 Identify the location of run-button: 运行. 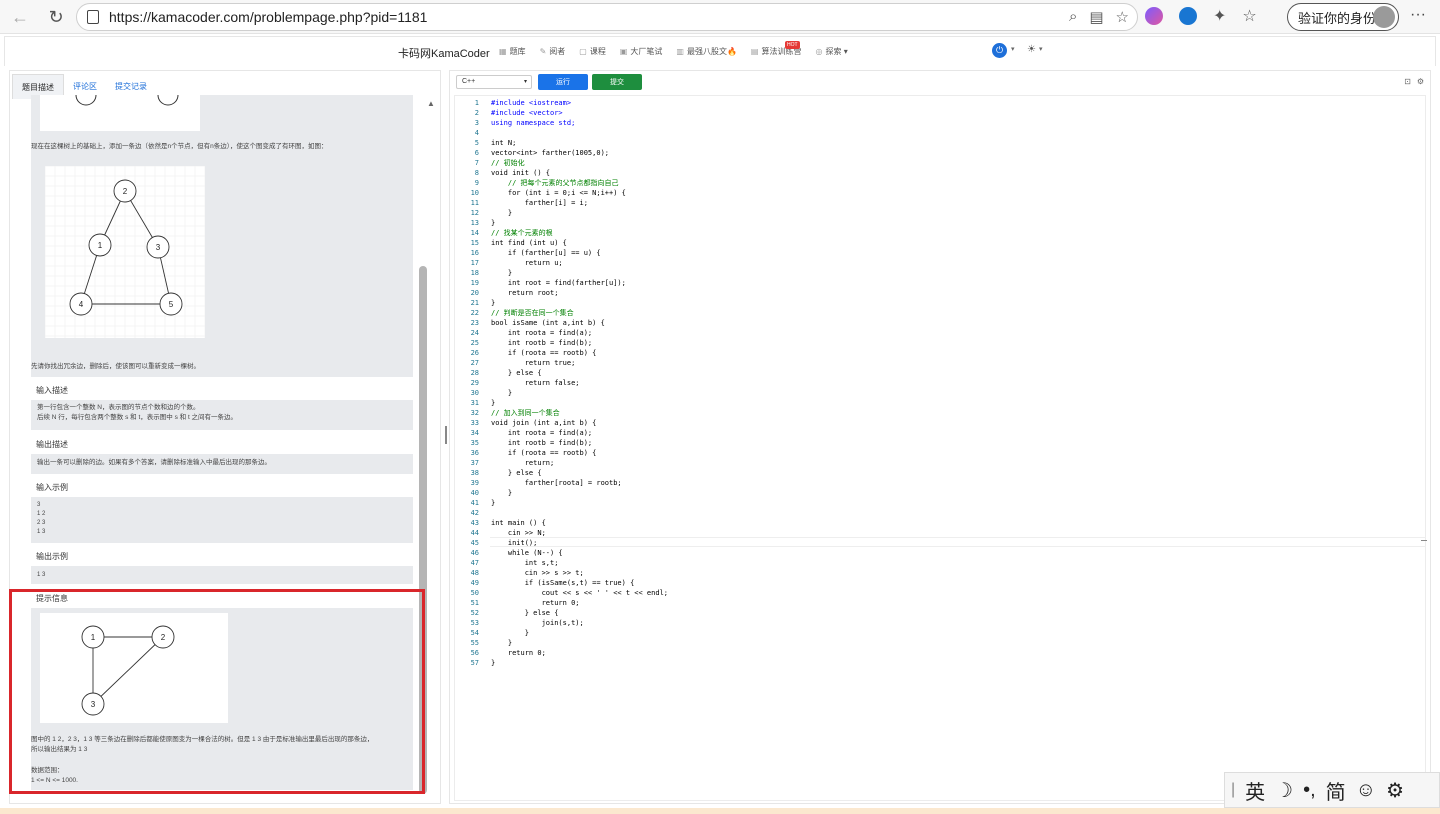
(563, 82).